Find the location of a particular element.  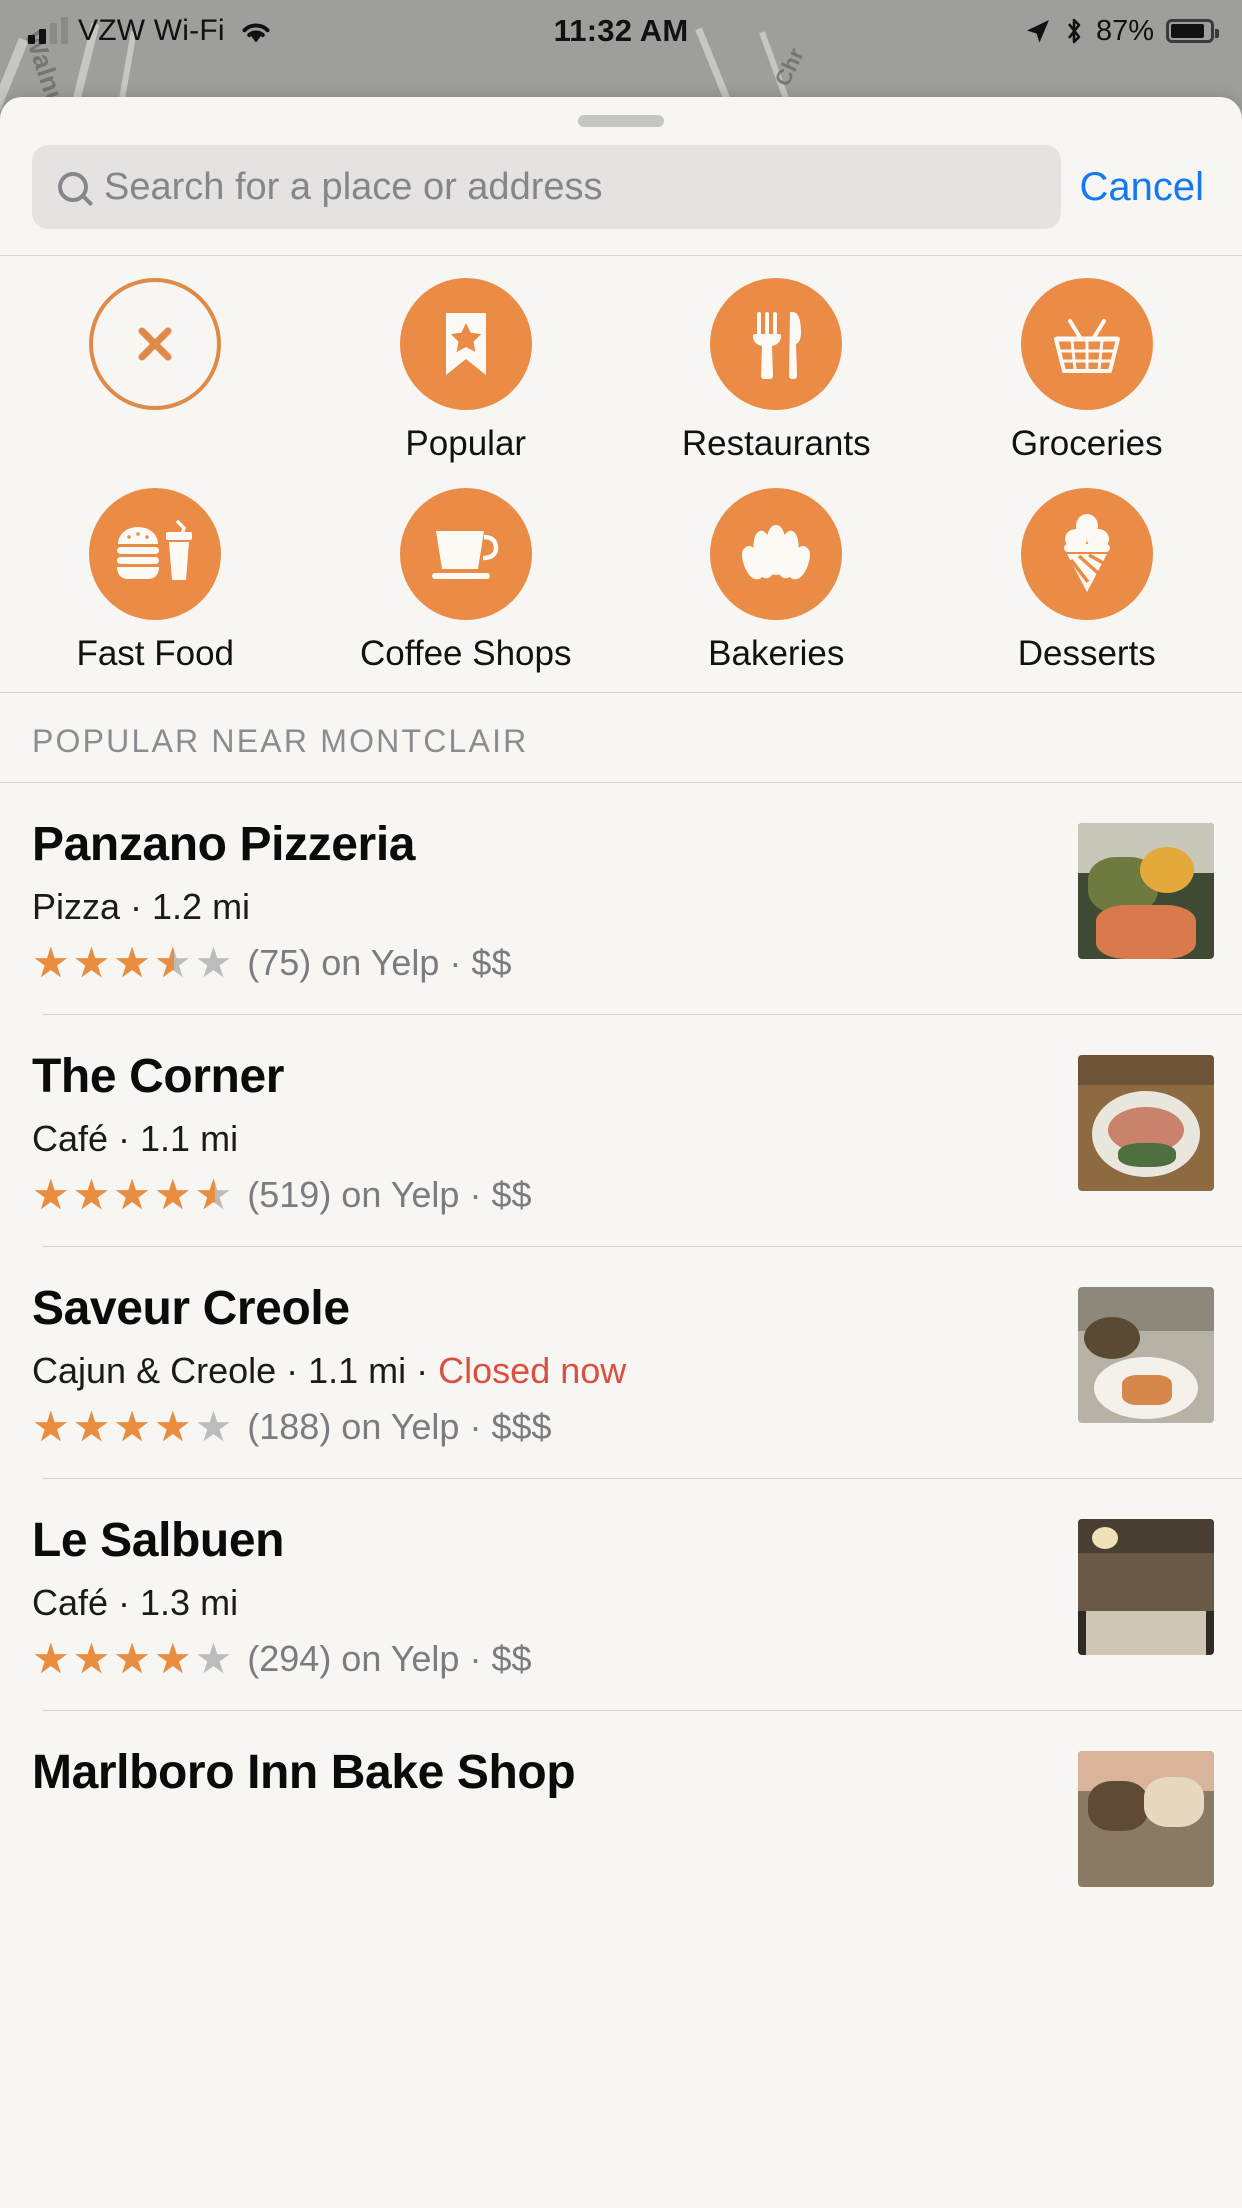

listing-meta-text: Café · 1.3 mi is located at coordinates (135, 1602).